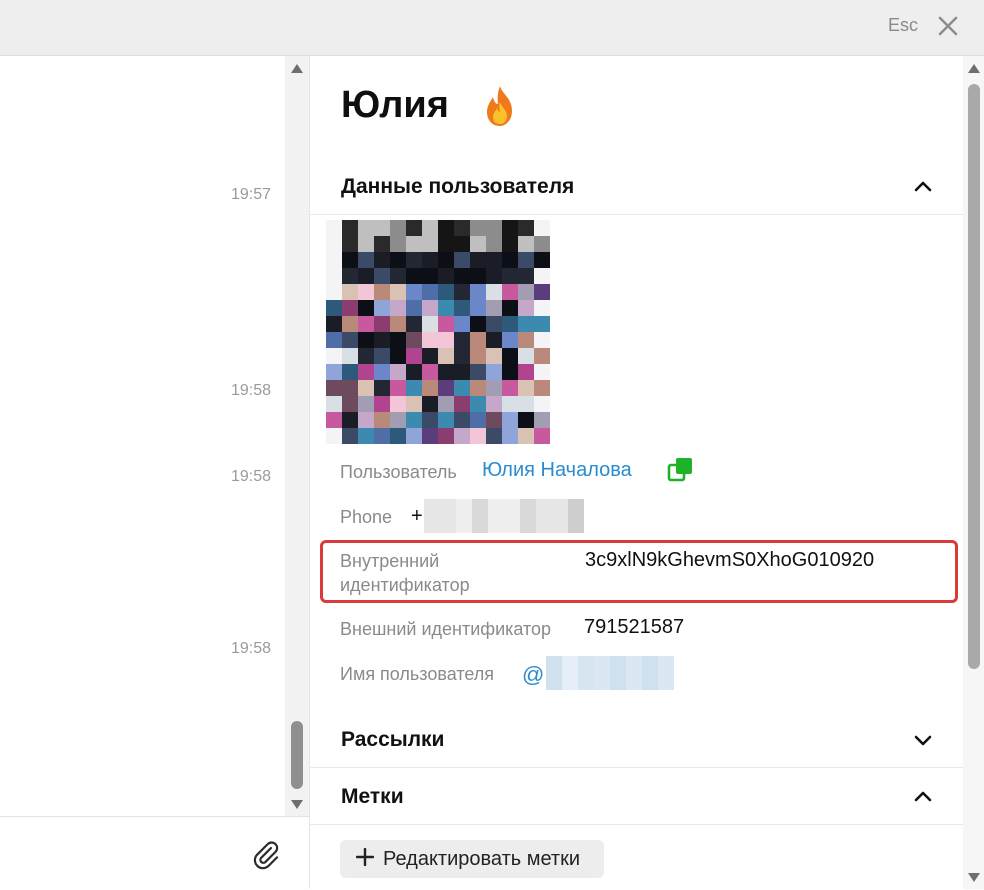 The image size is (984, 890). What do you see at coordinates (438, 332) in the screenshot?
I see `avatar` at bounding box center [438, 332].